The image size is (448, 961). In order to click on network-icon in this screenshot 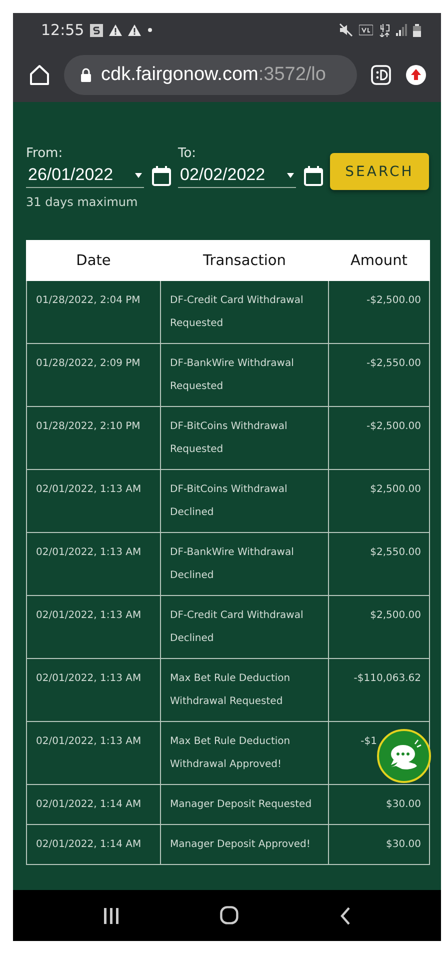, I will do `click(384, 30)`.